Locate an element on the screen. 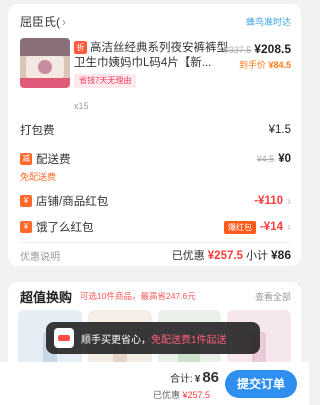 This screenshot has width=320, height=405. order-discount: 已优惠 ¥257.5 is located at coordinates (181, 395).